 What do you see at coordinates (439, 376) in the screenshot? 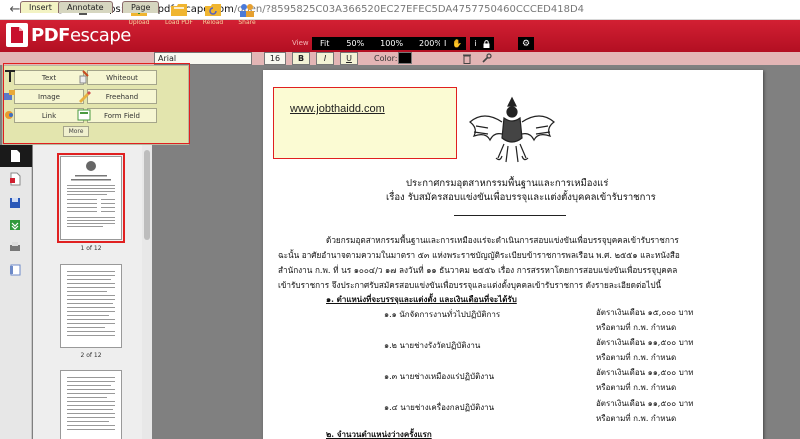
I see `position-3-name: ๑.๓ นายช่างเหมืองแร่ปฏิบัติงาน` at bounding box center [439, 376].